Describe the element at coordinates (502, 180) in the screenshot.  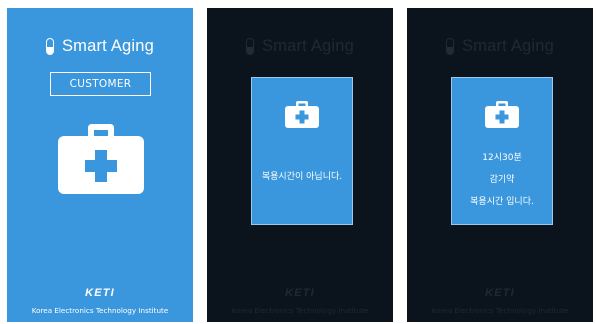
I see `medicine-name: 감기약` at that location.